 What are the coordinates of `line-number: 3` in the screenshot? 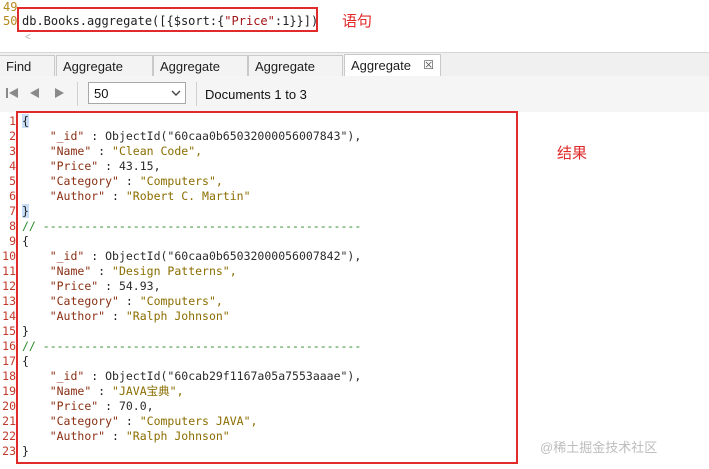 It's located at (12, 151).